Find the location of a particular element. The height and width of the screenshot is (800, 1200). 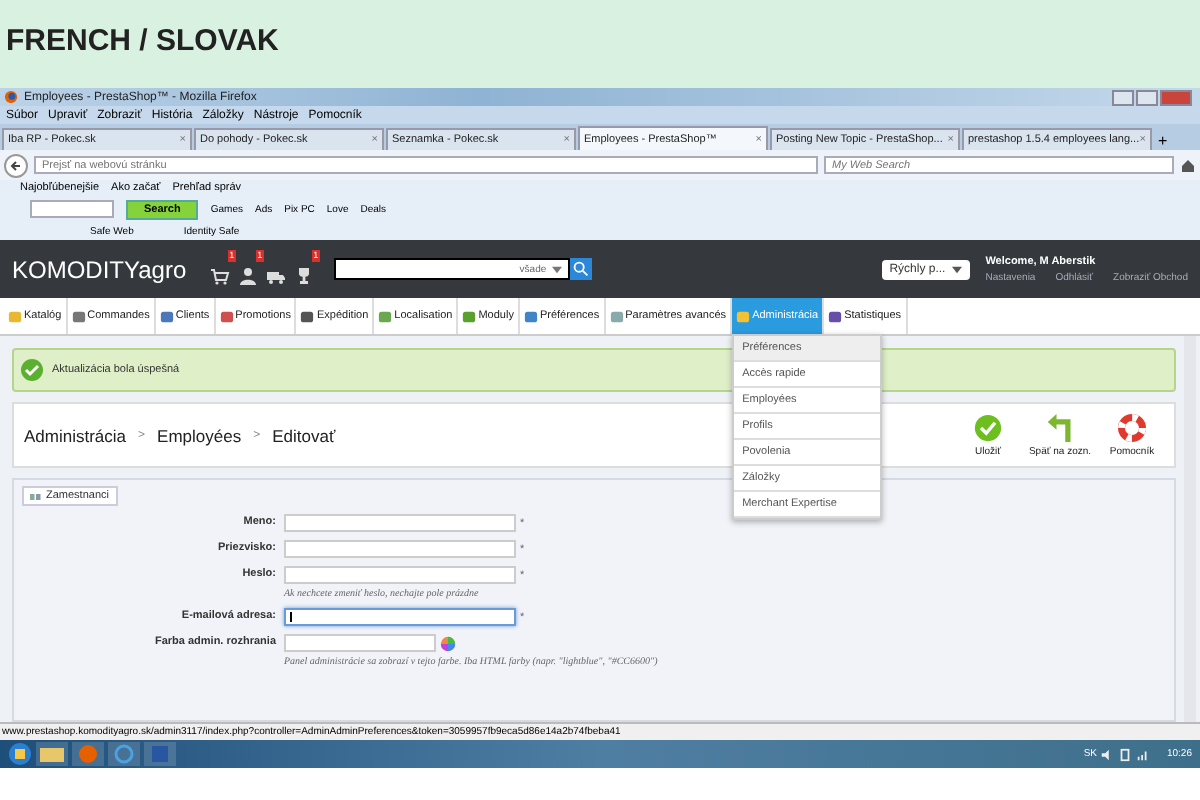

breadcrumb-item: Editovať is located at coordinates (304, 435).